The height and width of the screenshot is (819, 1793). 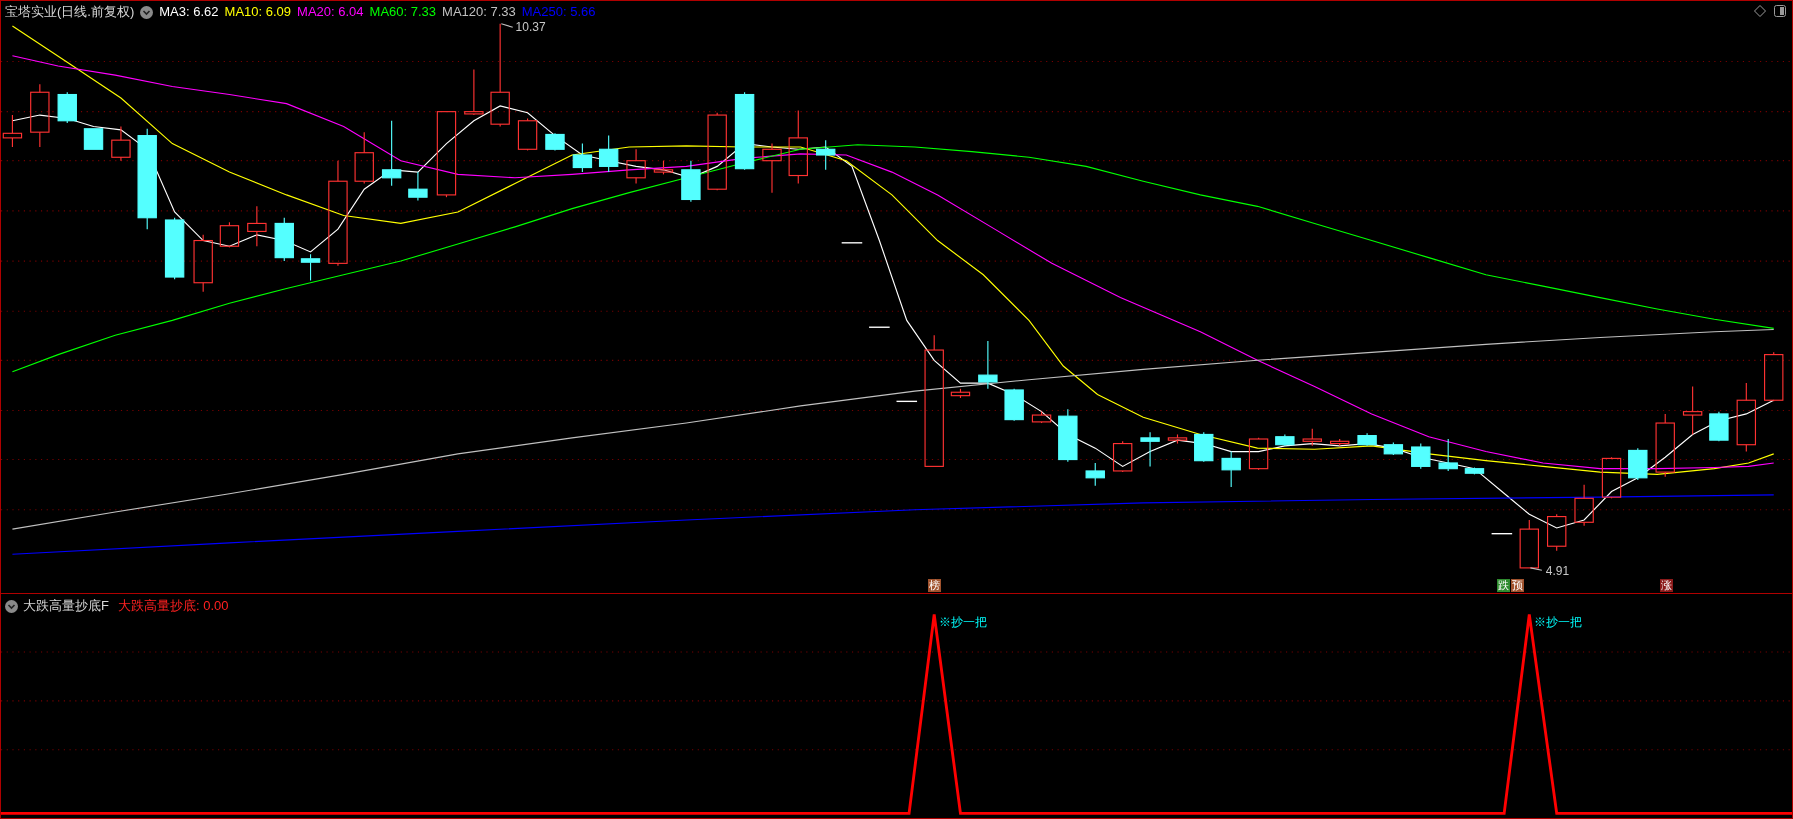 I want to click on stock-title: 宝塔实业(日线.前复权), so click(x=70, y=12).